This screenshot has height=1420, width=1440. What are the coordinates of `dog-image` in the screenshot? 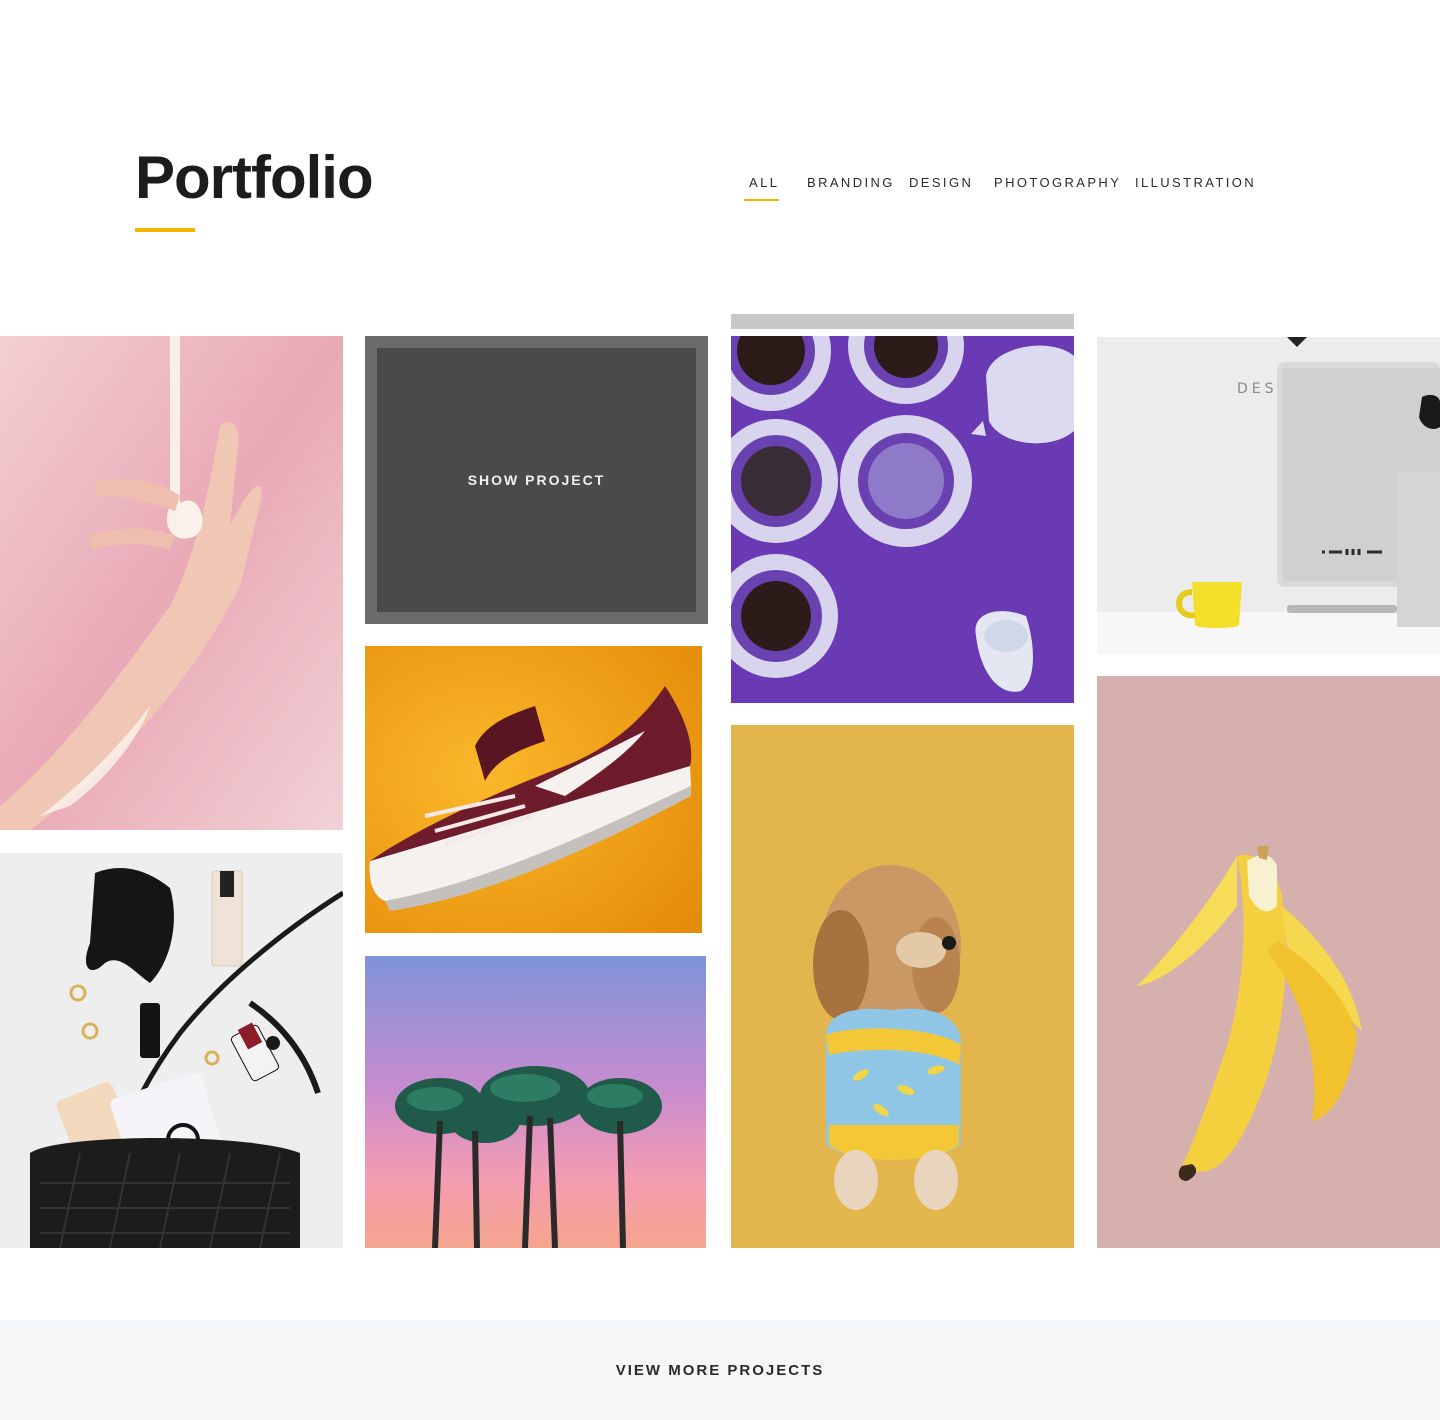 It's located at (902, 986).